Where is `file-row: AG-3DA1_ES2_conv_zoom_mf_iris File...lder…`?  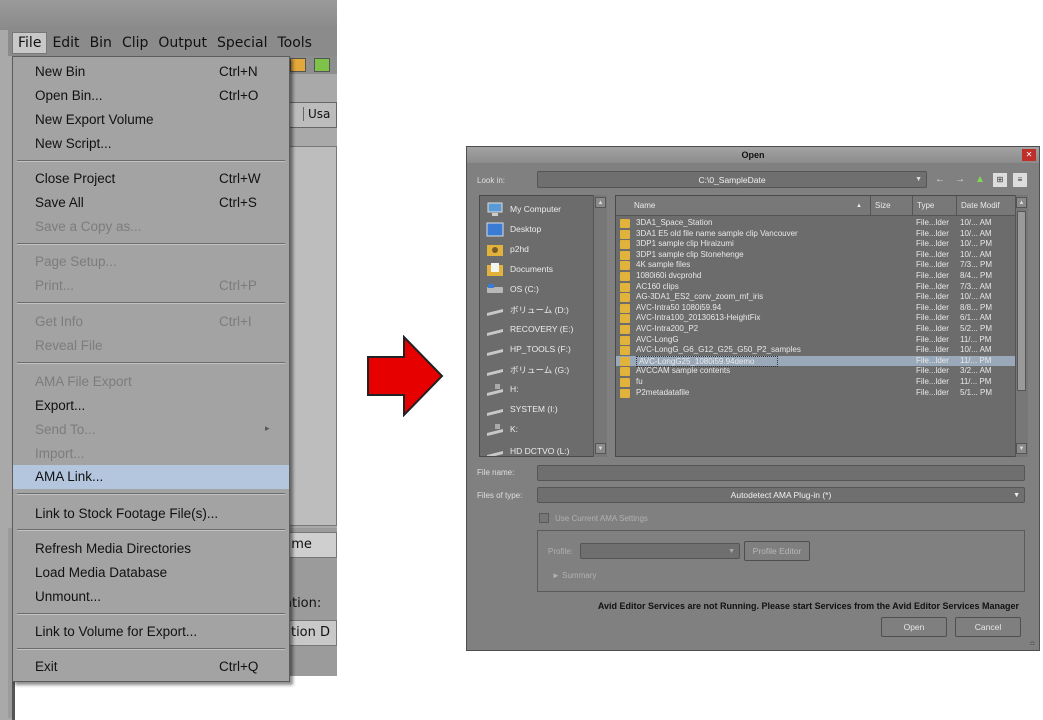
file-row: AG-3DA1_ES2_conv_zoom_mf_iris File...lder… is located at coordinates (816, 297).